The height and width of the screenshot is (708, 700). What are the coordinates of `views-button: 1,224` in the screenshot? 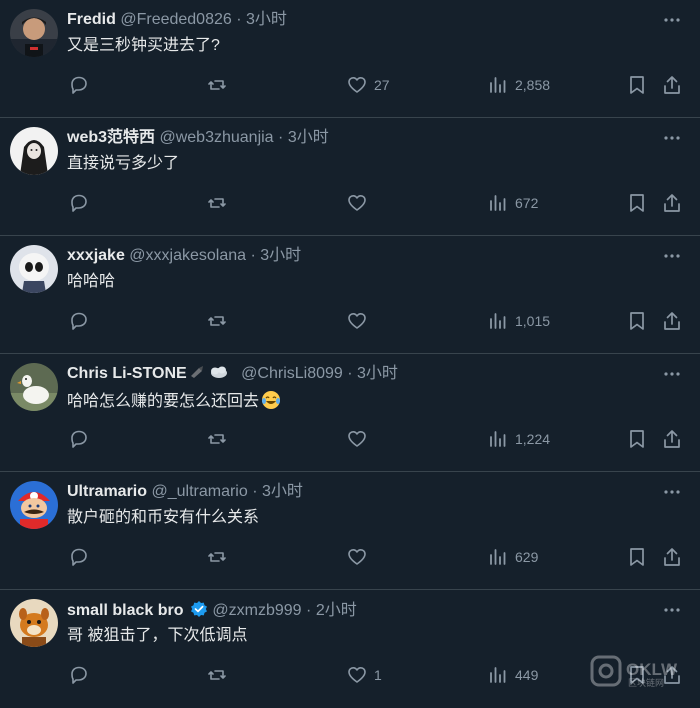 It's located at (518, 439).